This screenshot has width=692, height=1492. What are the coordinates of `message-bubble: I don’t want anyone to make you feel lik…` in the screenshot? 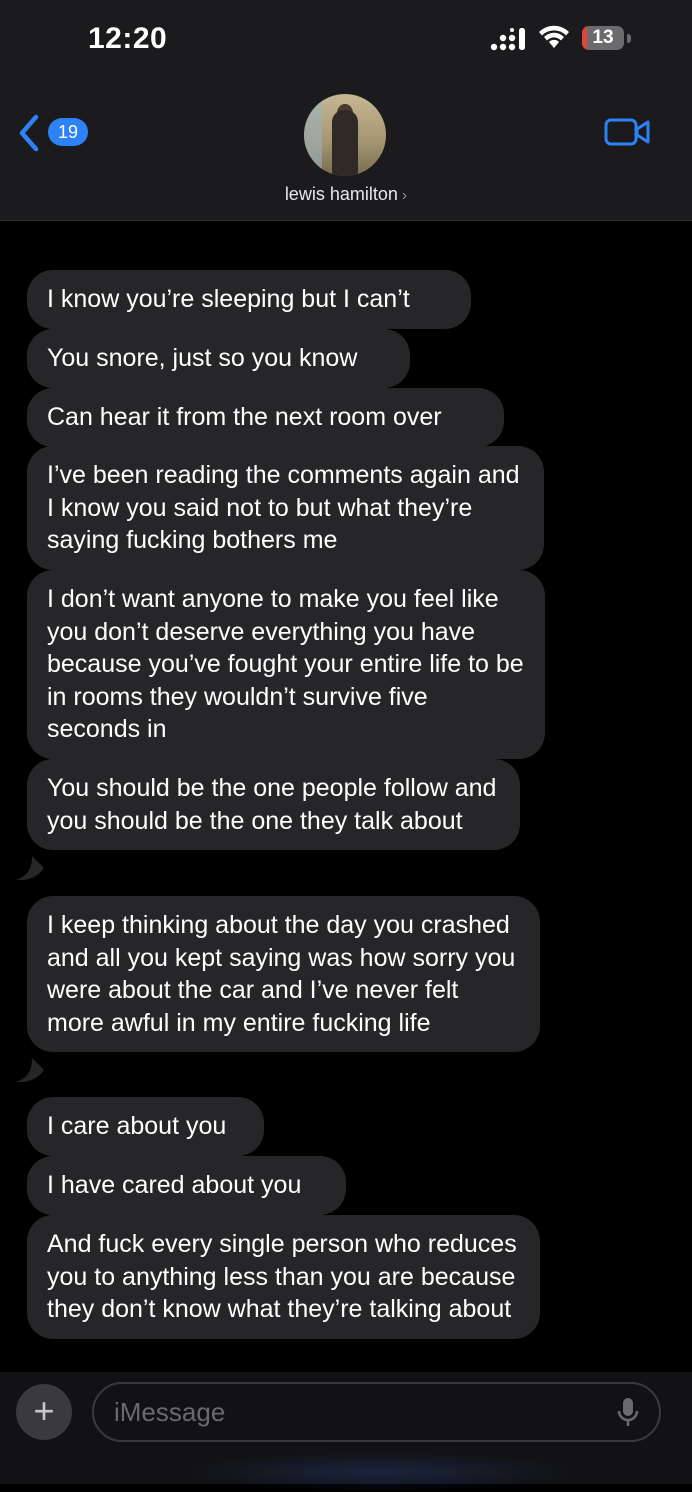 It's located at (286, 664).